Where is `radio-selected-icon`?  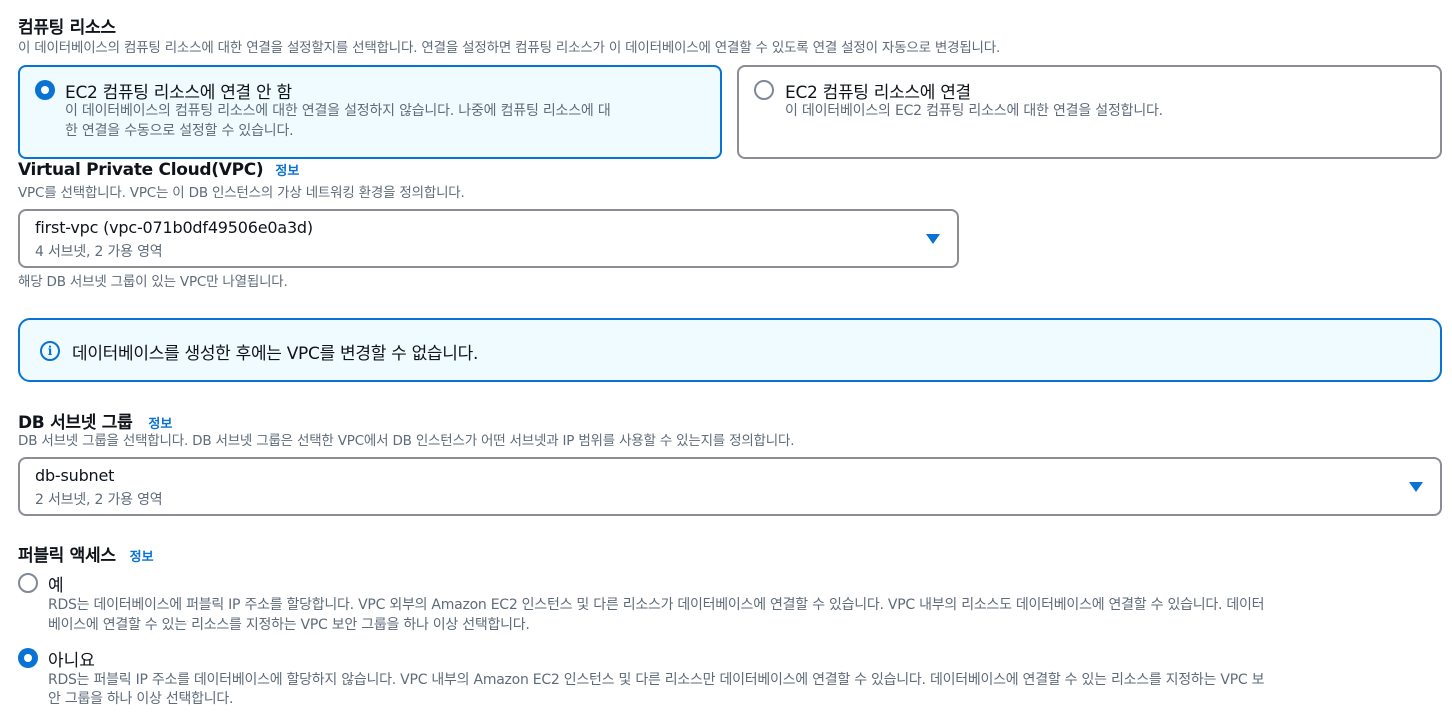 radio-selected-icon is located at coordinates (45, 90).